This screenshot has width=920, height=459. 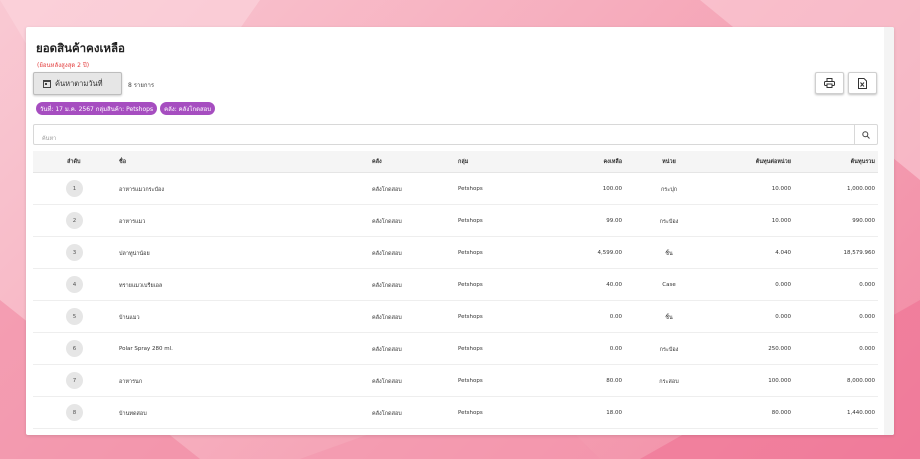 What do you see at coordinates (47, 83) in the screenshot?
I see `calendar-icon` at bounding box center [47, 83].